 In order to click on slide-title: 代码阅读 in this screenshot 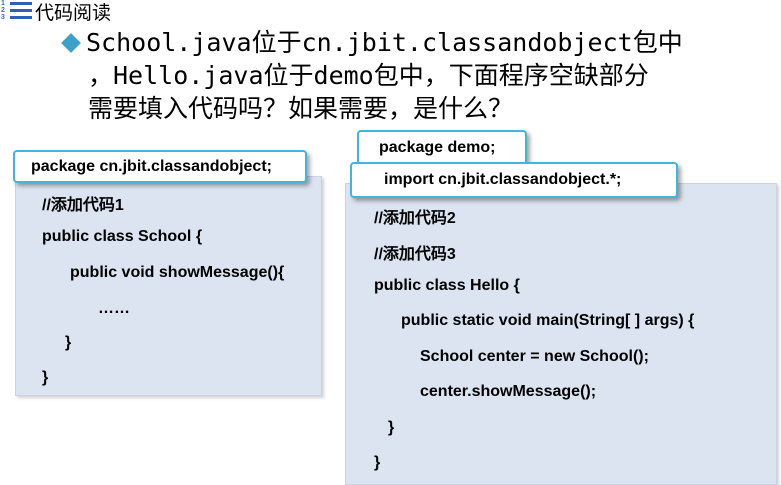, I will do `click(73, 12)`.